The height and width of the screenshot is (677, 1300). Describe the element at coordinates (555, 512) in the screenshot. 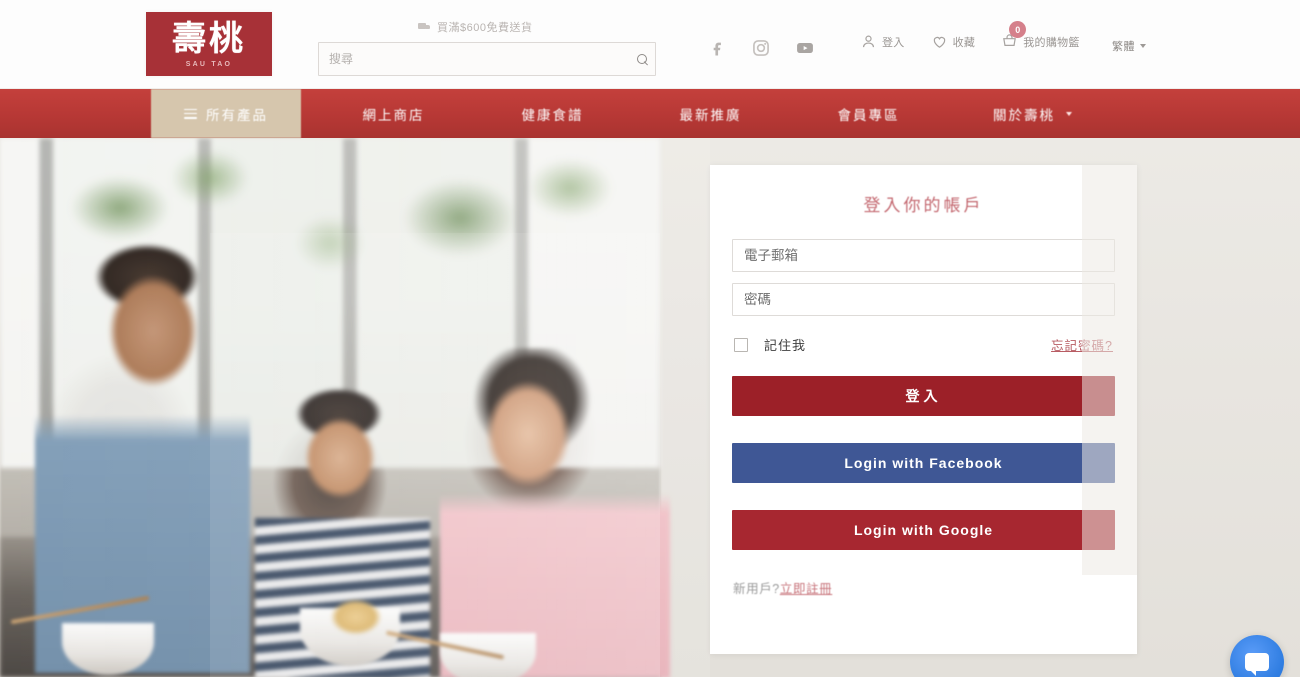

I see `person-mother` at that location.